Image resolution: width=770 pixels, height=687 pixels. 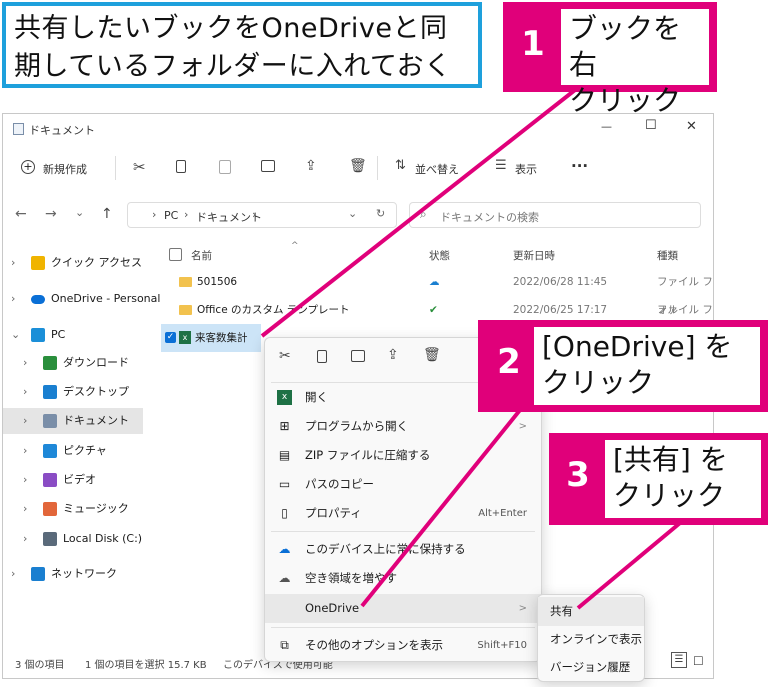 I want to click on sidebar-item: › ビデオ, so click(x=73, y=480).